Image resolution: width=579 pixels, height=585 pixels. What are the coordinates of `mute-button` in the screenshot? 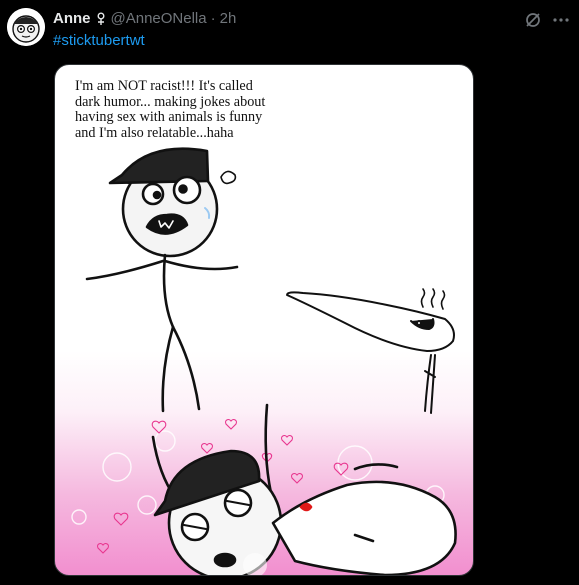 It's located at (533, 20).